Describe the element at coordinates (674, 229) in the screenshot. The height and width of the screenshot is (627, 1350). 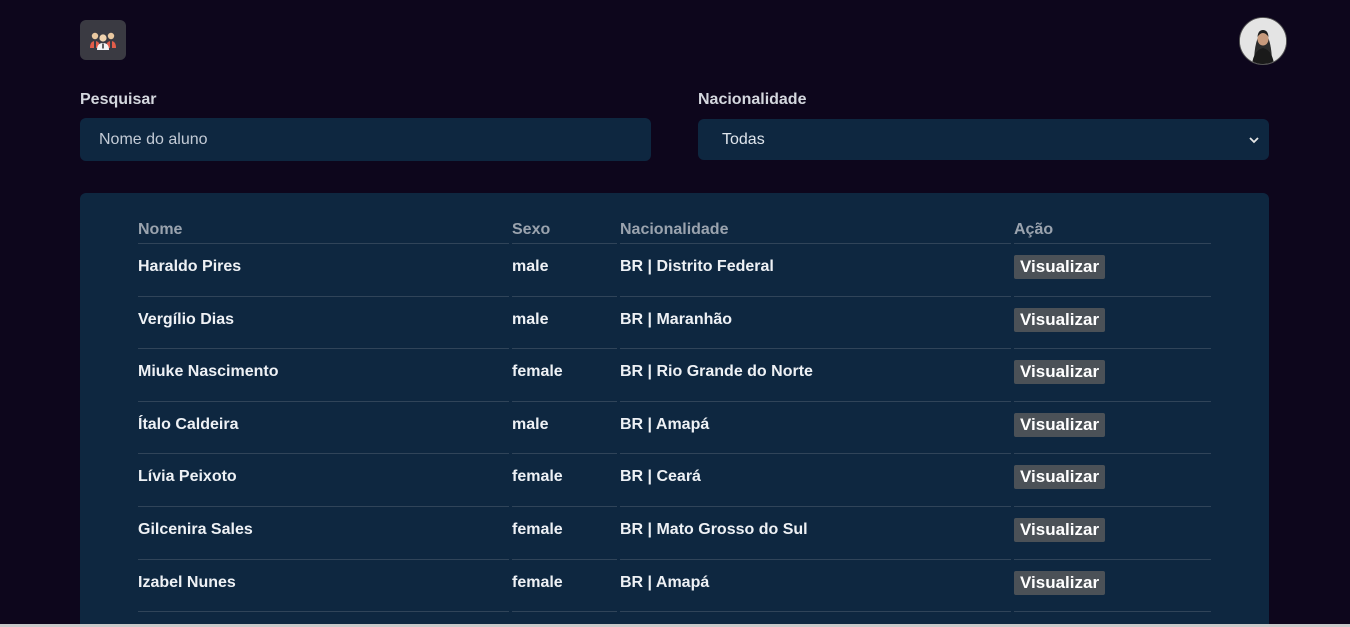
I see `column-header-nationality: Nacionalidade` at that location.